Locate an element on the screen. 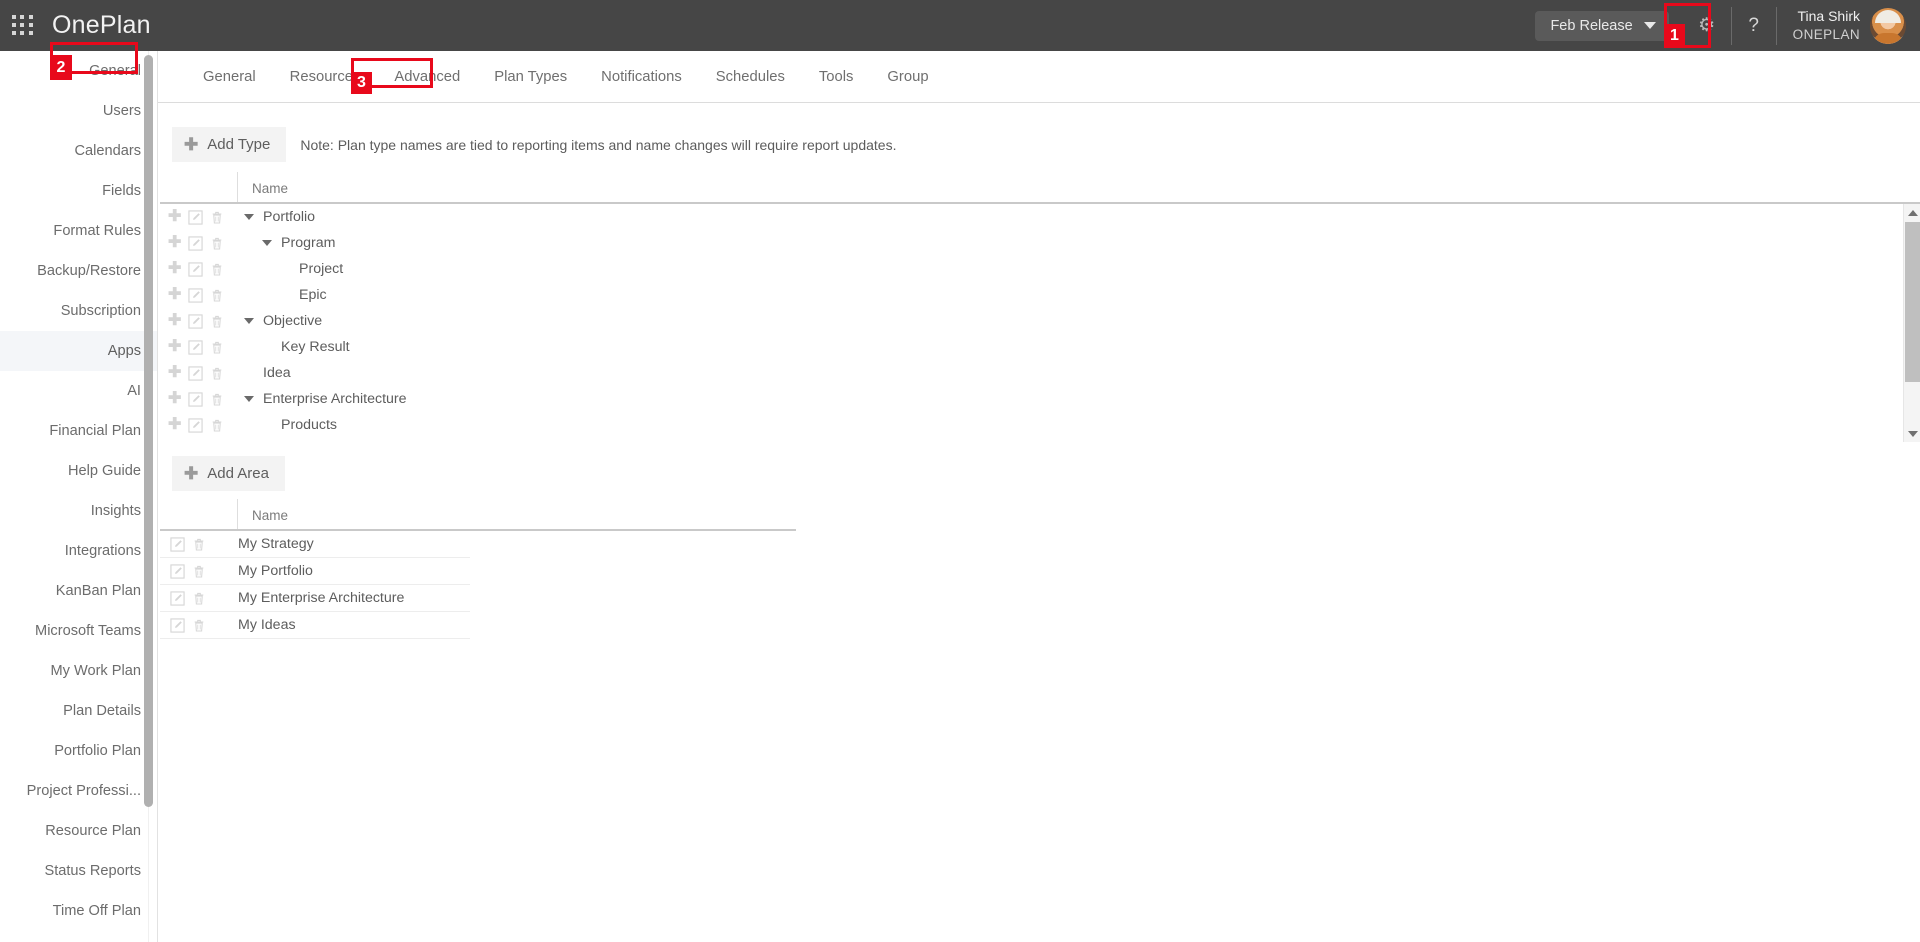 Image resolution: width=1920 pixels, height=942 pixels. plan-type-row: ✚ Key Result is located at coordinates (1040, 347).